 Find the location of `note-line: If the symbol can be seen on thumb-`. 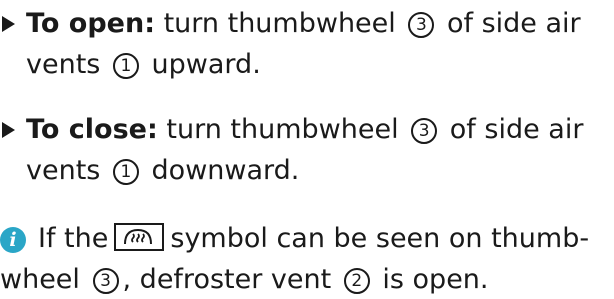

note-line: If the symbol can be seen on thumb- is located at coordinates (313, 238).